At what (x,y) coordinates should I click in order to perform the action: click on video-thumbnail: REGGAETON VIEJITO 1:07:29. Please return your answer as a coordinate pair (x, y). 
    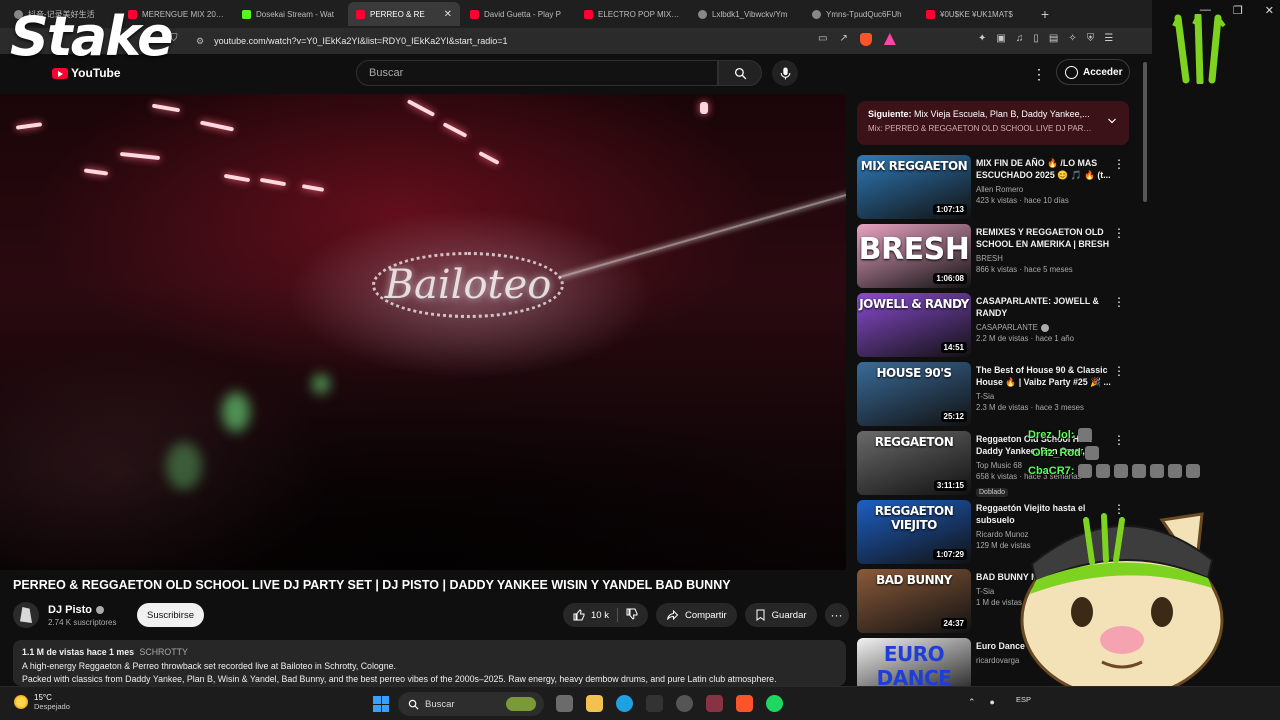
    Looking at the image, I should click on (914, 532).